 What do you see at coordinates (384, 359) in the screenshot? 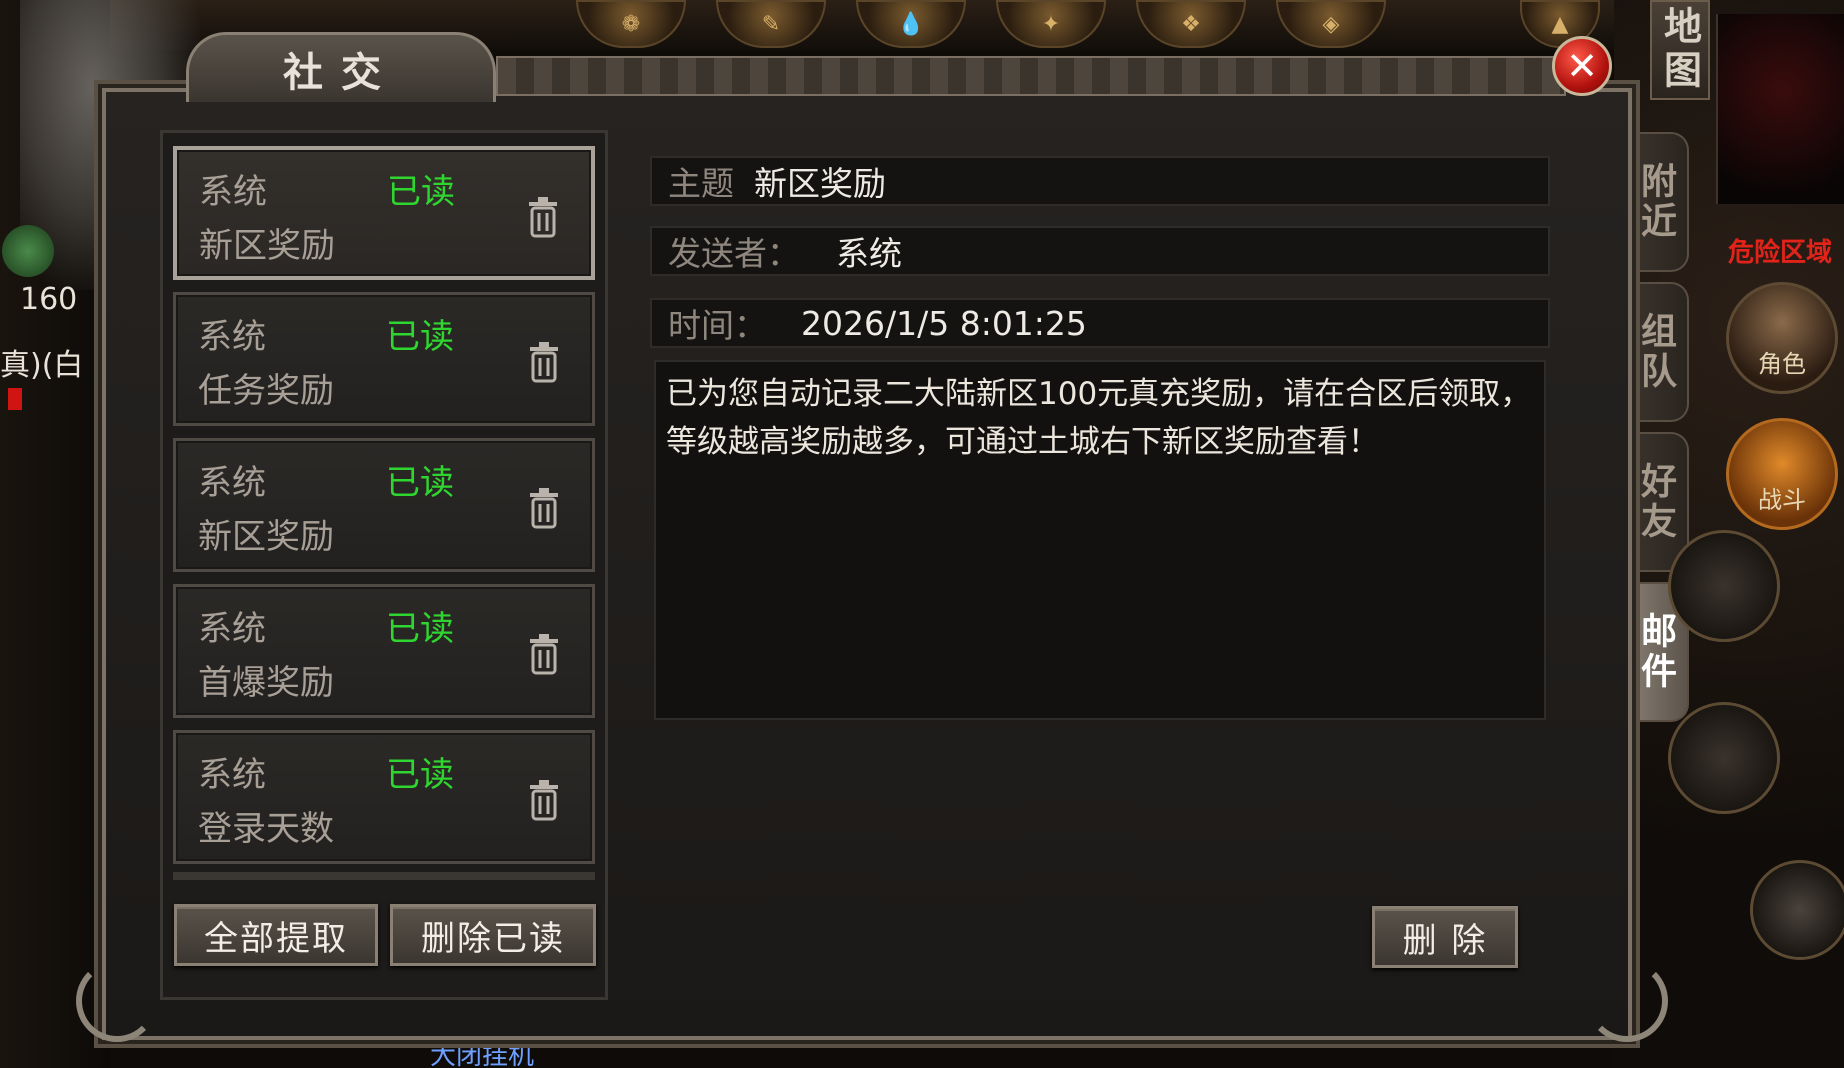
I see `mail-item: 系统 已读 任务奖励` at bounding box center [384, 359].